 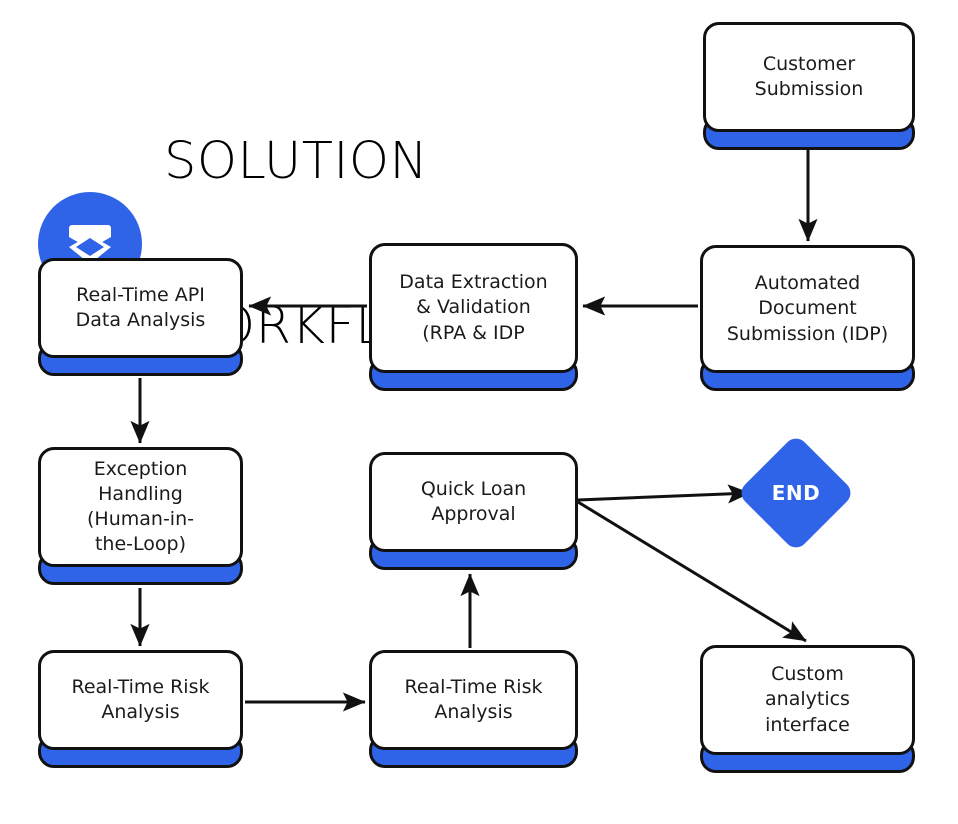 I want to click on node-real-time-api-data-analysis: Real-Time API Data Analysis, so click(x=140, y=317).